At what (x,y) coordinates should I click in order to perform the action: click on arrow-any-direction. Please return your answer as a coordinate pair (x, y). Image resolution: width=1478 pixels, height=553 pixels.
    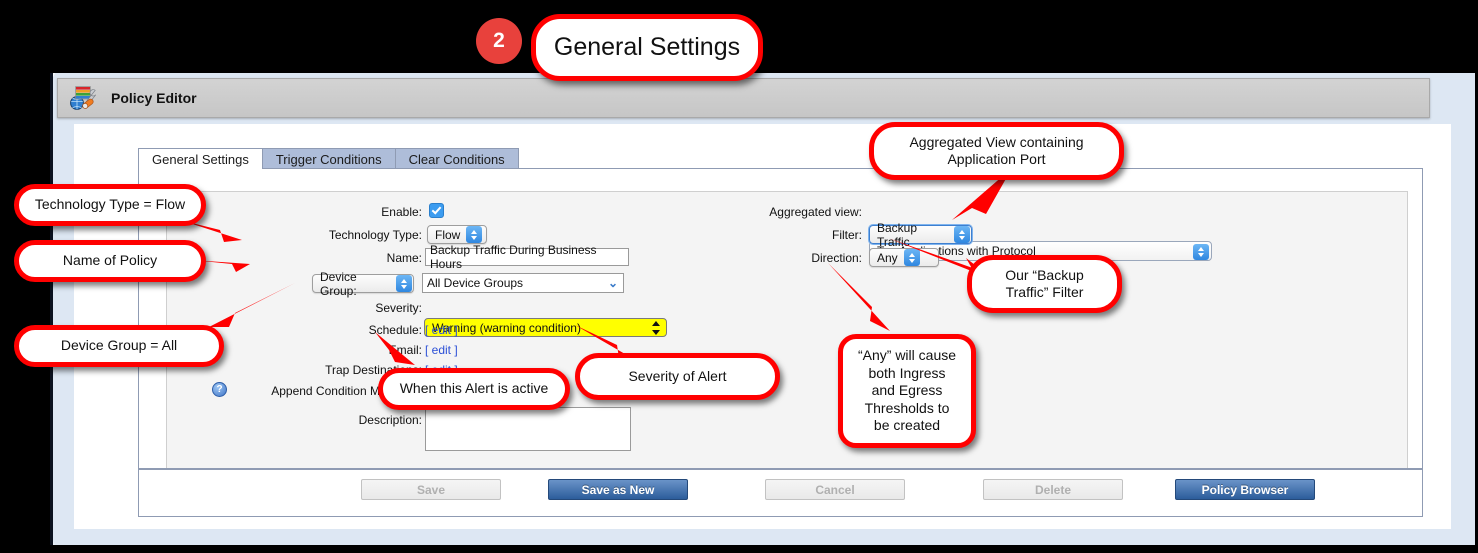
    Looking at the image, I should click on (854, 303).